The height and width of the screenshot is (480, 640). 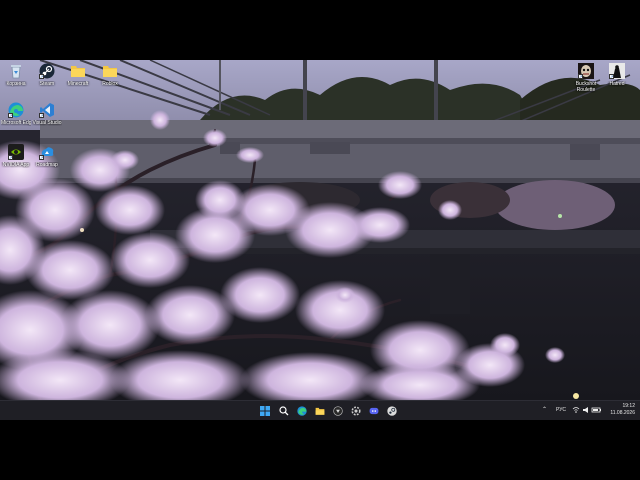 I want to click on hatred-icon: ↗, so click(x=617, y=71).